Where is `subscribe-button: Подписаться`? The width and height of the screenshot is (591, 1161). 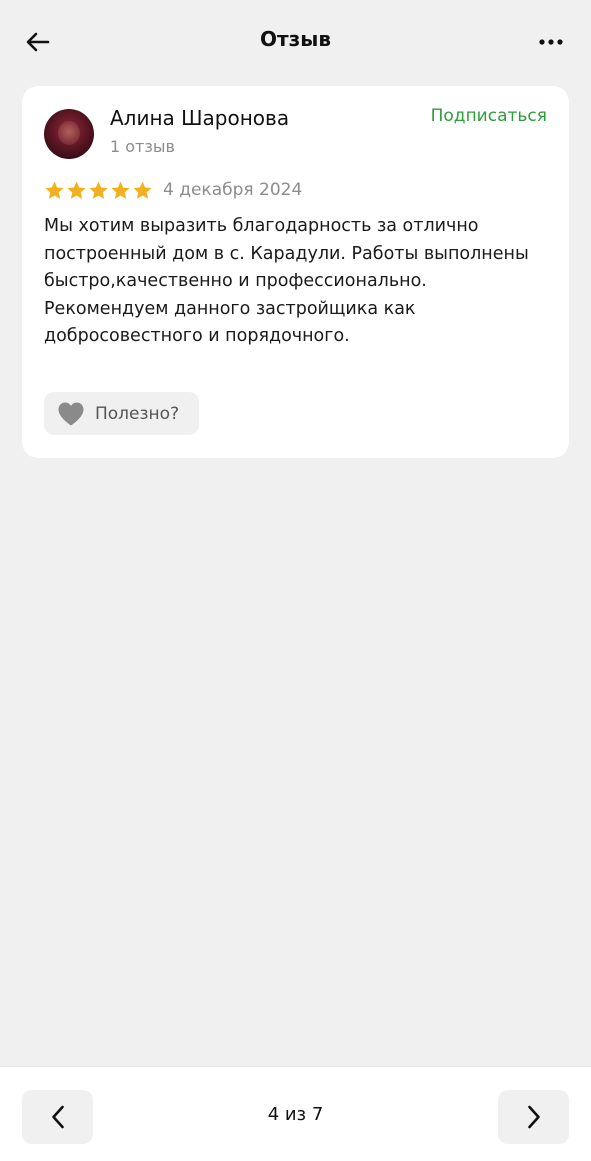 subscribe-button: Подписаться is located at coordinates (489, 116).